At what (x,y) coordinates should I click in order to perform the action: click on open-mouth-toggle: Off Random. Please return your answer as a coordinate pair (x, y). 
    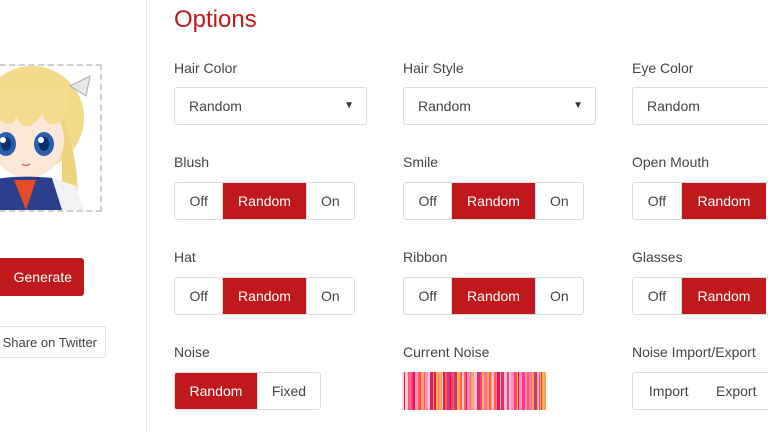
    Looking at the image, I should click on (700, 201).